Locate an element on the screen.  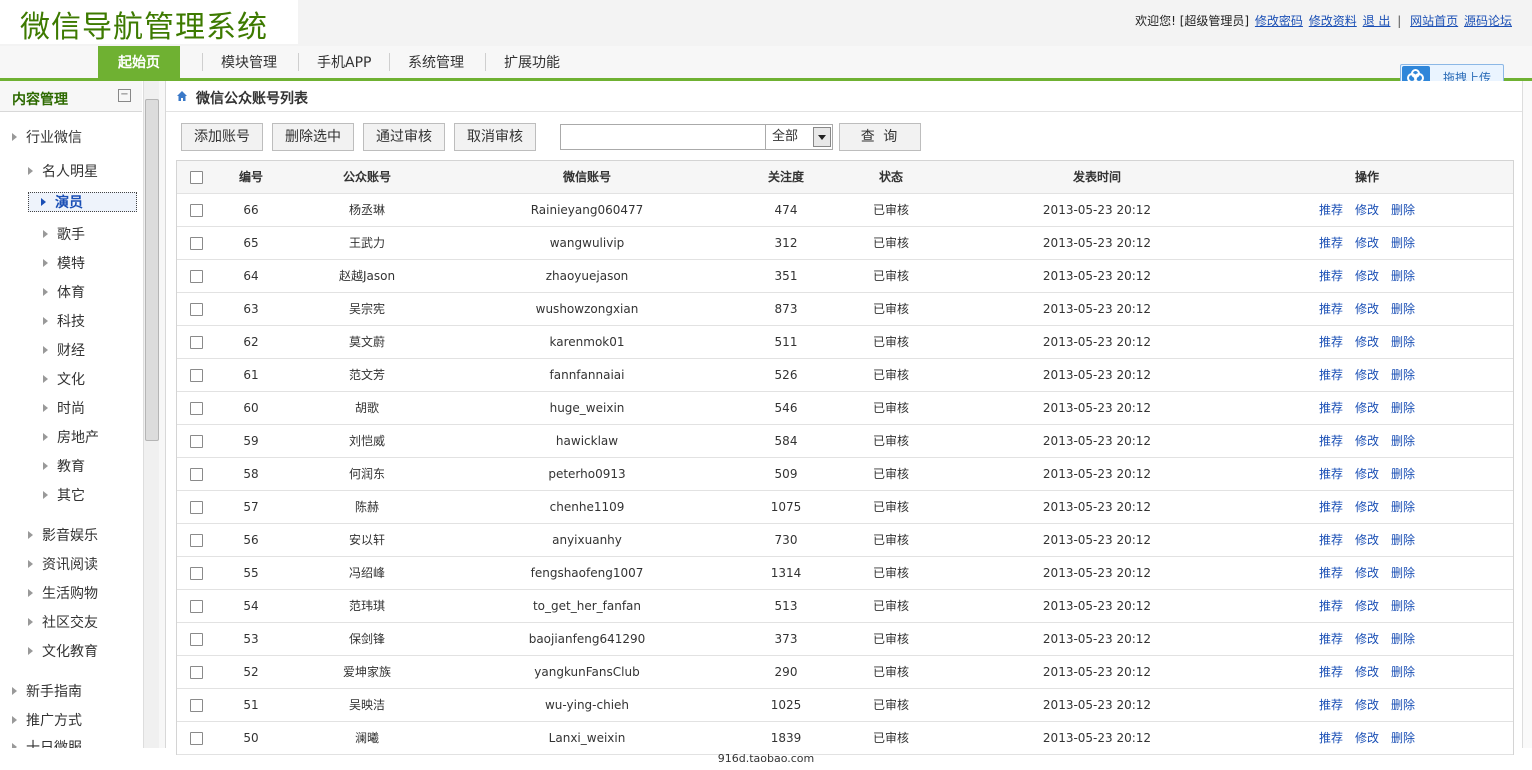
sidebar-item-tech: 科技 is located at coordinates (64, 321).